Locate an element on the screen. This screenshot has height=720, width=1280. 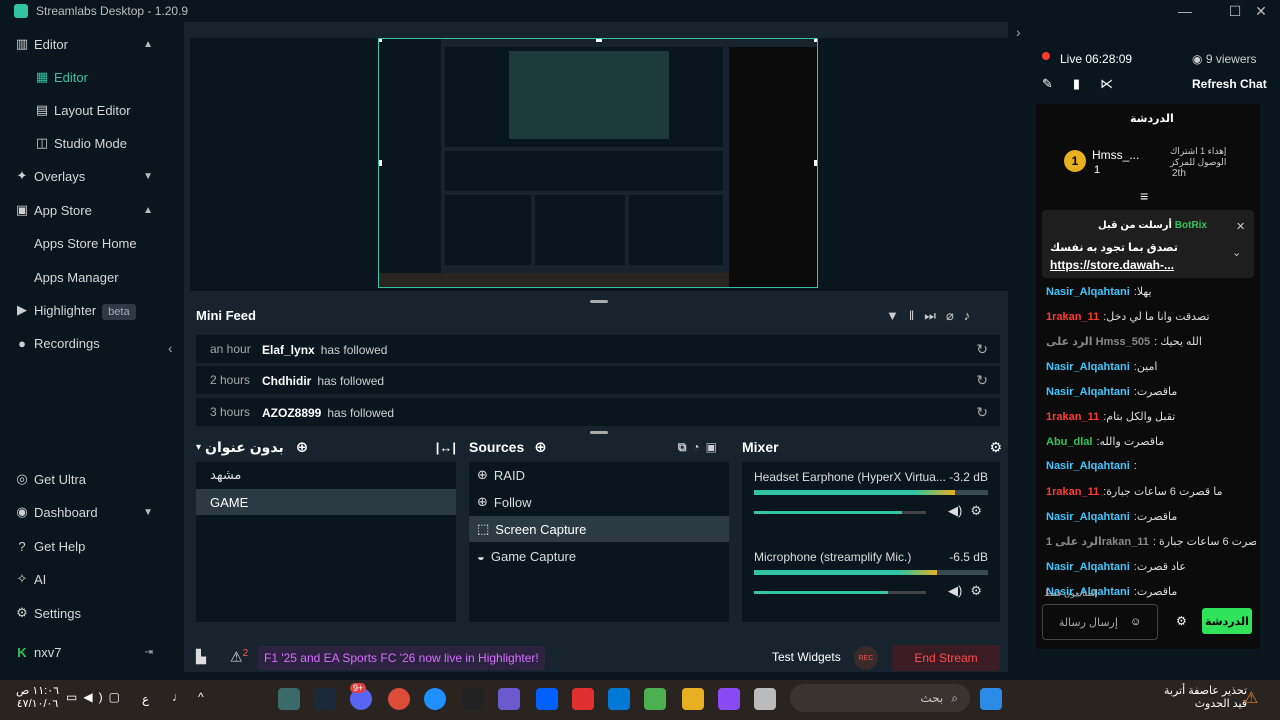
screen-capture-source is located at coordinates (598, 163).